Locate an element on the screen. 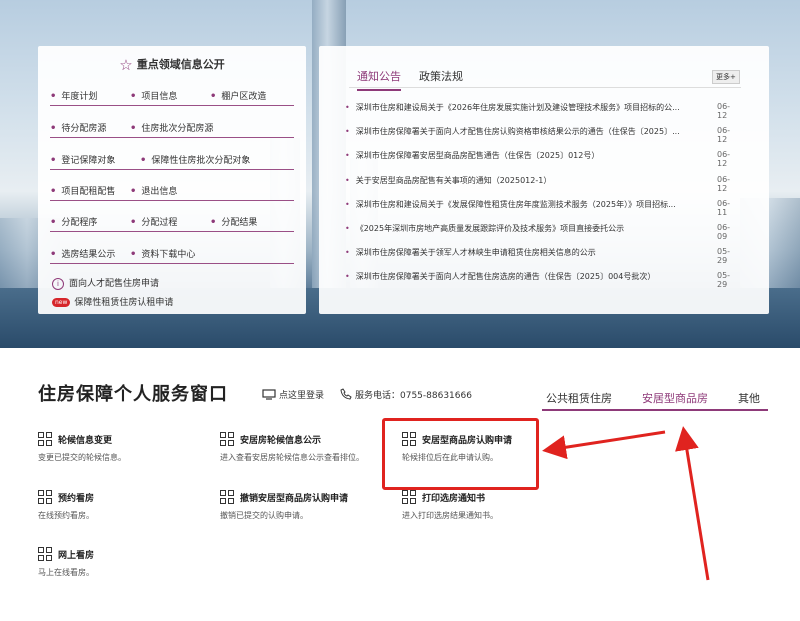 This screenshot has width=800, height=621. tab-affordable-housing: 安居型商品房 is located at coordinates (675, 398).